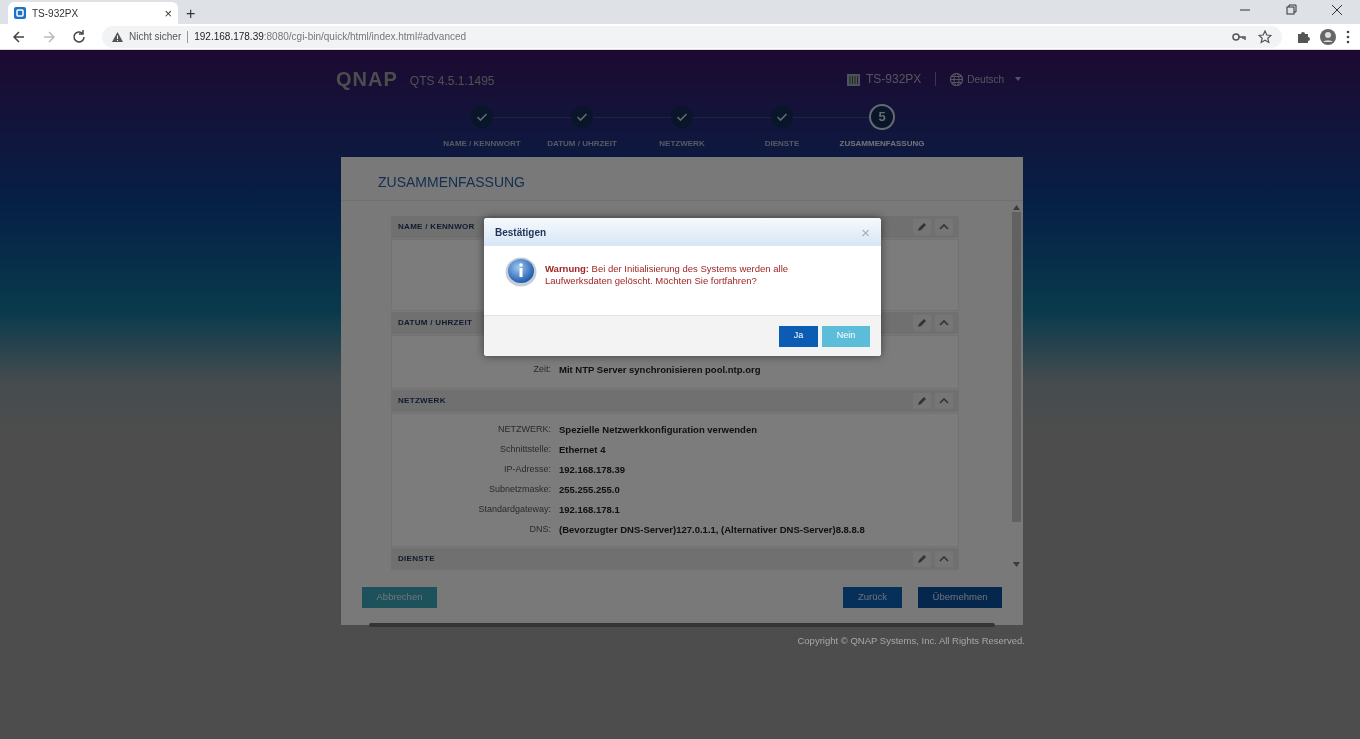 This screenshot has height=739, width=1360. I want to click on card-title: ZUSAMMENFASSUNG, so click(451, 182).